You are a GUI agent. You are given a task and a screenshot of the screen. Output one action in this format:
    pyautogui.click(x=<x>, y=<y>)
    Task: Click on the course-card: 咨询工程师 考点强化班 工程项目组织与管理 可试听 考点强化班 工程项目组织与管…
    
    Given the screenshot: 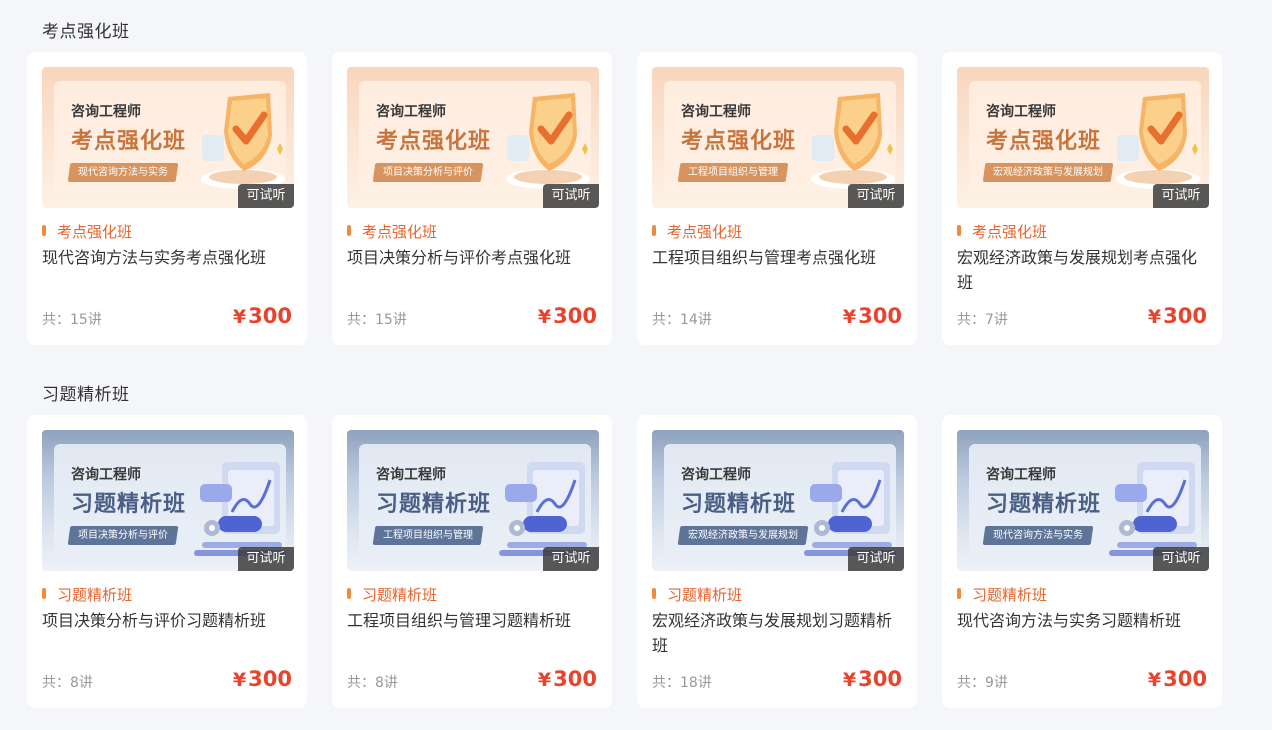 What is the action you would take?
    pyautogui.click(x=777, y=198)
    